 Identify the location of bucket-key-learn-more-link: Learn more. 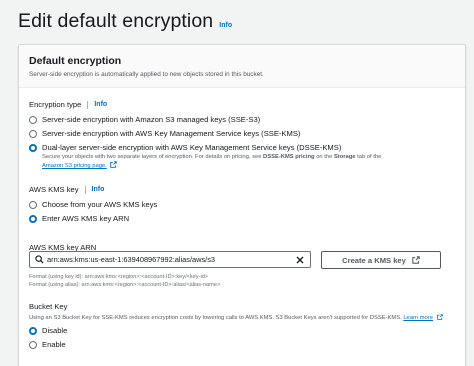
(418, 318).